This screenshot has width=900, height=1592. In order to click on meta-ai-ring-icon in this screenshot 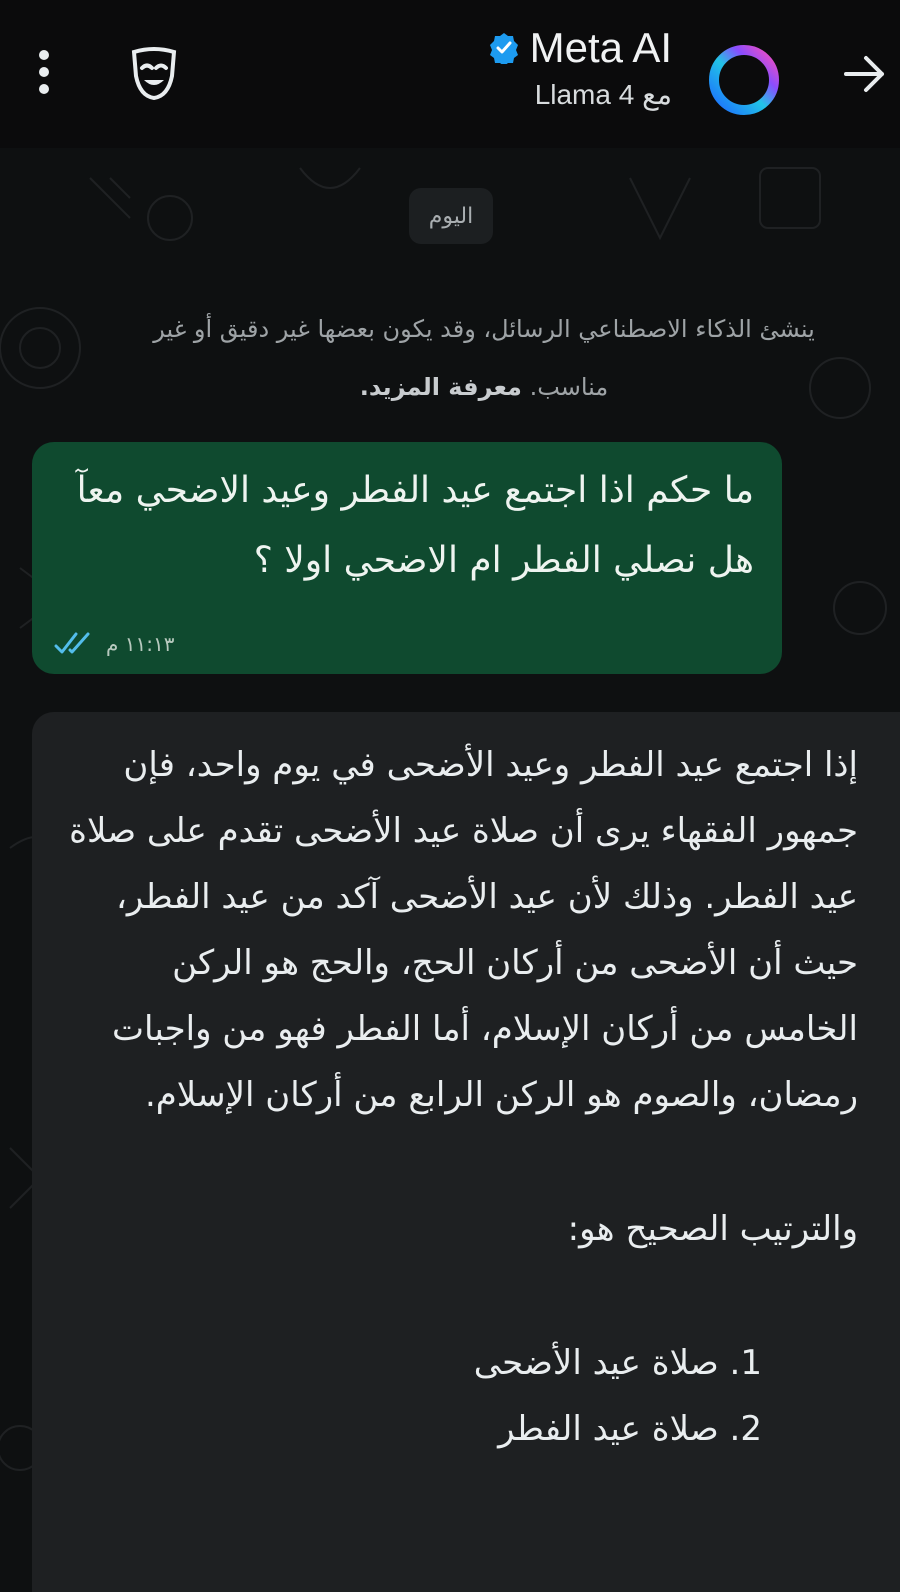, I will do `click(744, 80)`.